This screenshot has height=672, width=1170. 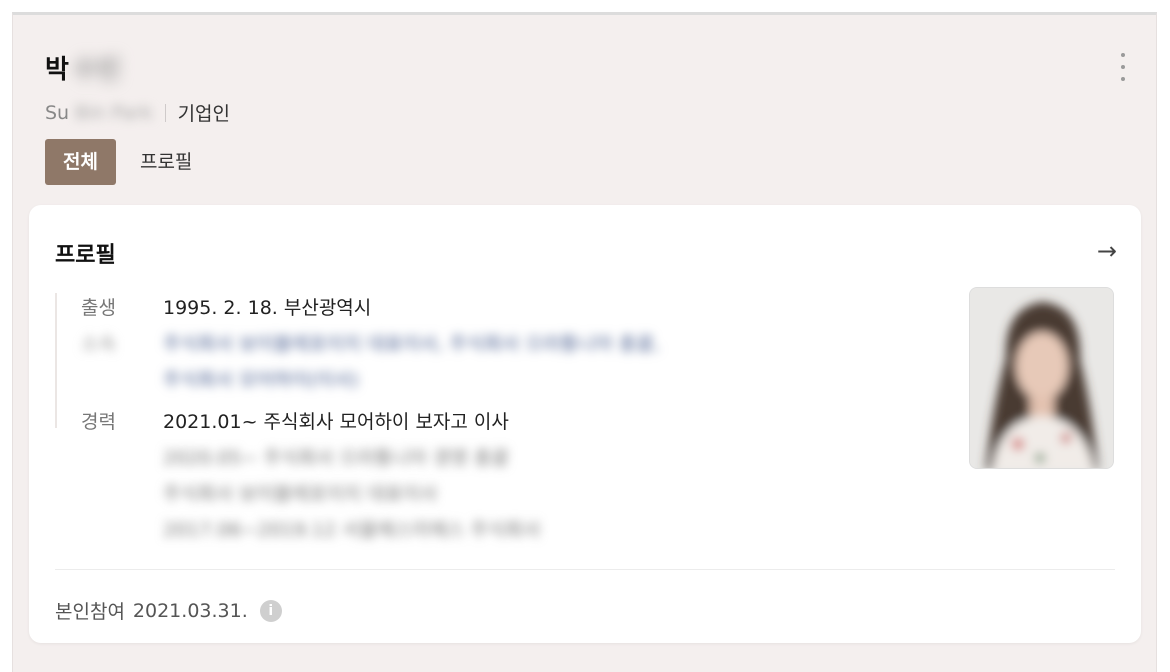 I want to click on career-label: 경력, so click(x=98, y=422).